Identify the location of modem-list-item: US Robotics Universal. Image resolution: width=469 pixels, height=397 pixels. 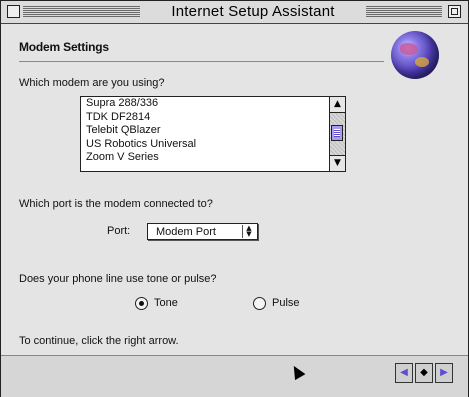
(205, 145).